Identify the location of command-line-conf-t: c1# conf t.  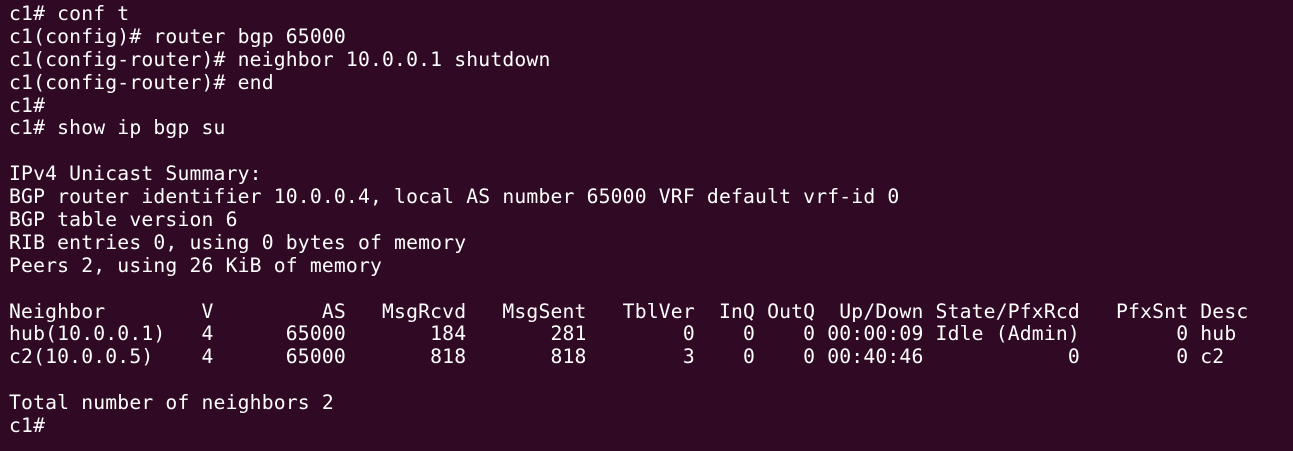
(69, 13).